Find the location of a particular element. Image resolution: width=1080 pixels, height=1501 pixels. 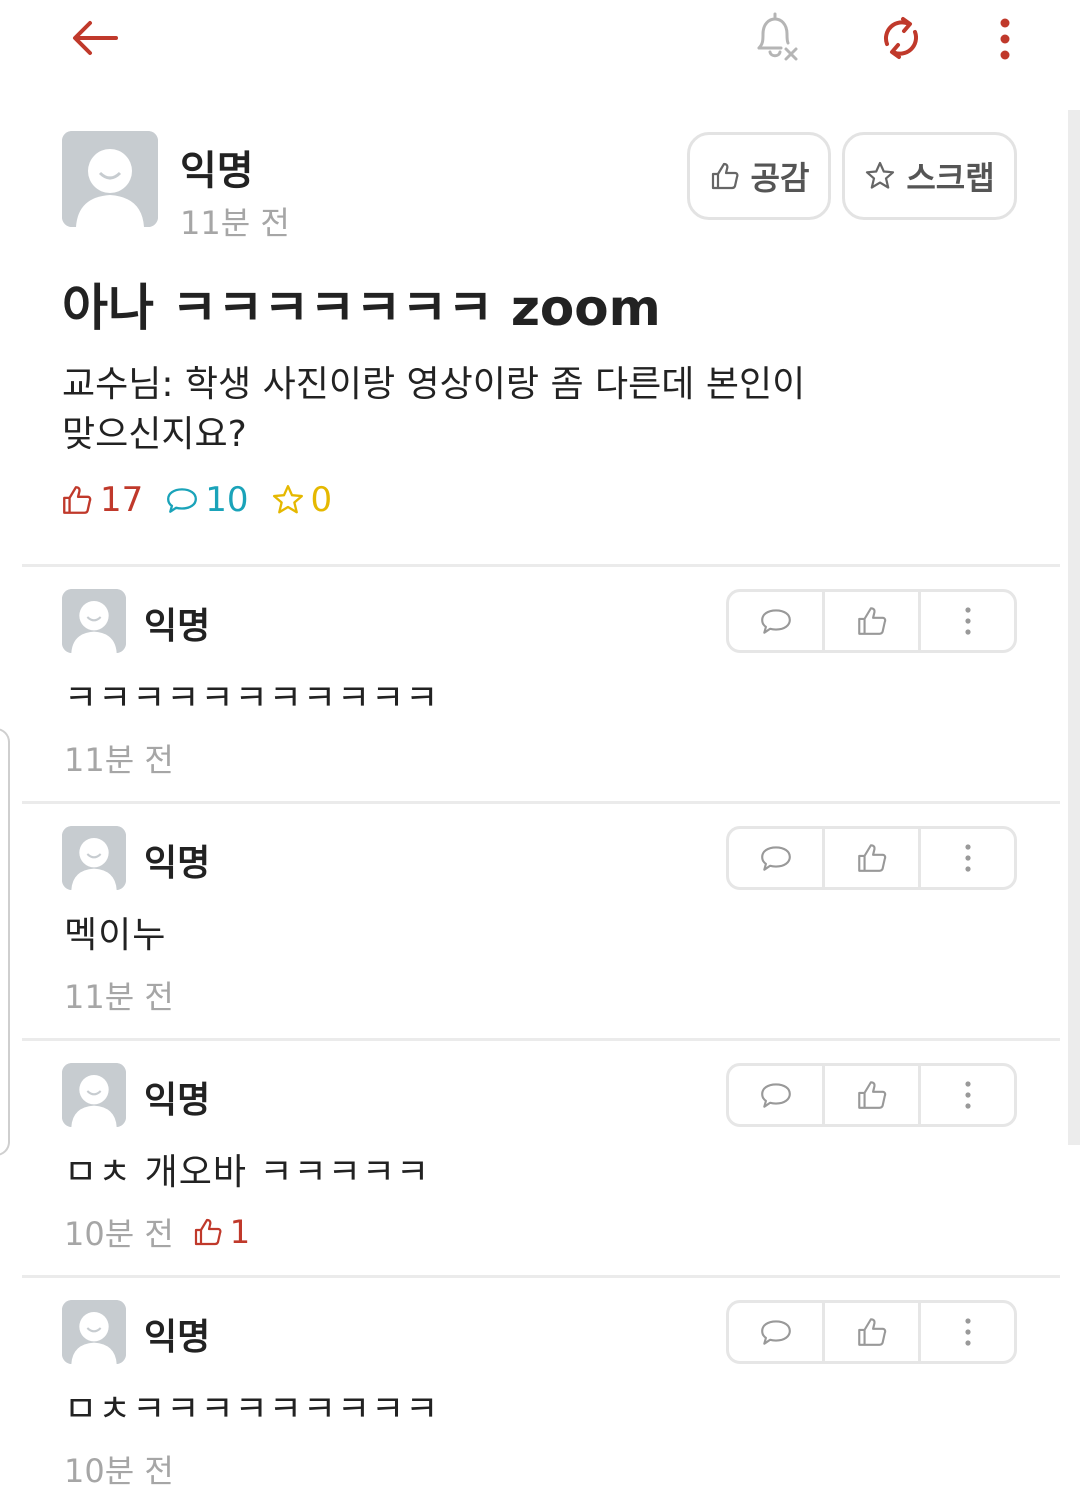

comment-item: 익명 ㅁㅊㅋㅋㅋㅋㅋㅋㅋㅋㅋ 10분 전 is located at coordinates (540, 1400).